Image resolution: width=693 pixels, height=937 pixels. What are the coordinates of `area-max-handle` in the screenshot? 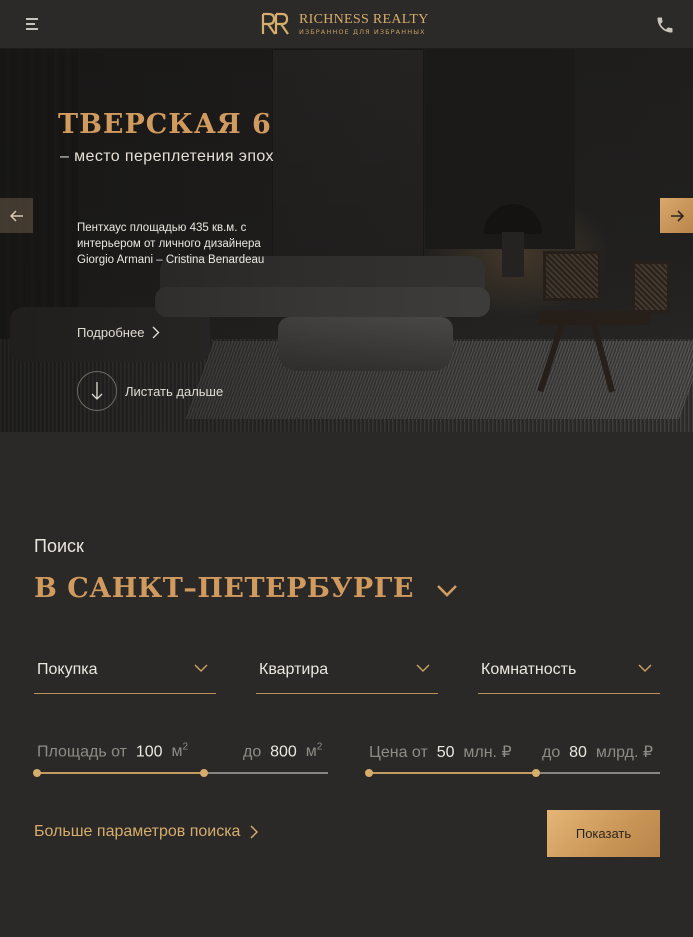 It's located at (204, 773).